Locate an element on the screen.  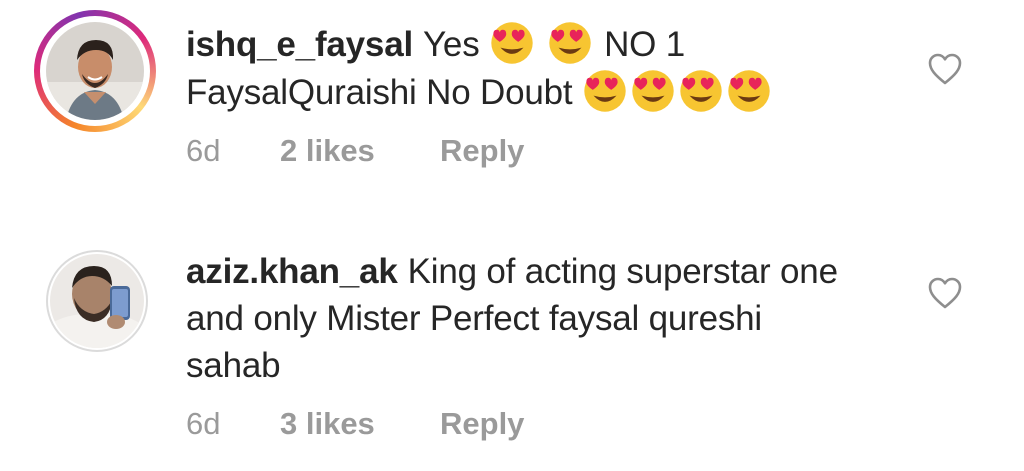
comment-meta: 6d 3 likes Reply is located at coordinates (355, 424).